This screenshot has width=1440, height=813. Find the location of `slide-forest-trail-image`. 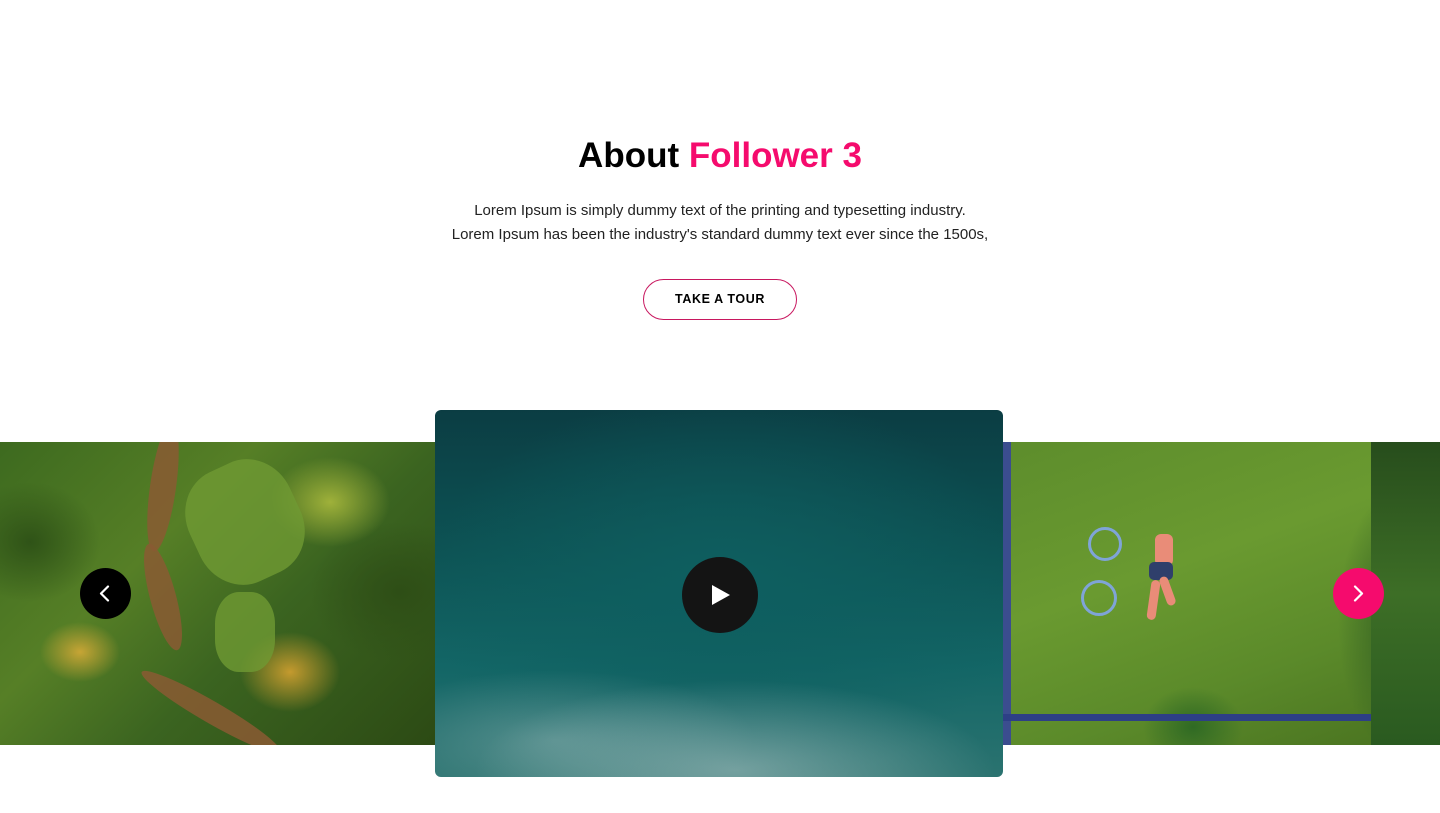

slide-forest-trail-image is located at coordinates (218, 593).